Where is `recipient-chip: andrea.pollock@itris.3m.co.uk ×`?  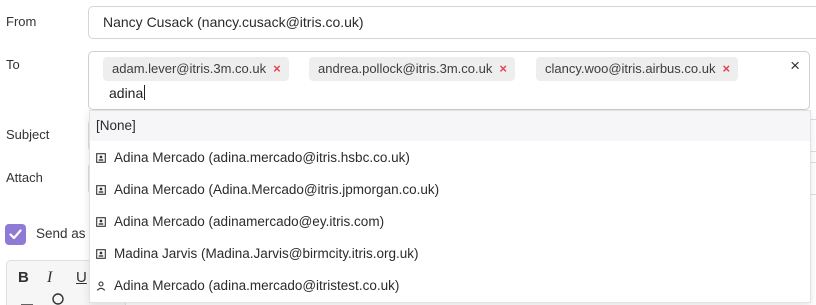 recipient-chip: andrea.pollock@itris.3m.co.uk × is located at coordinates (412, 69).